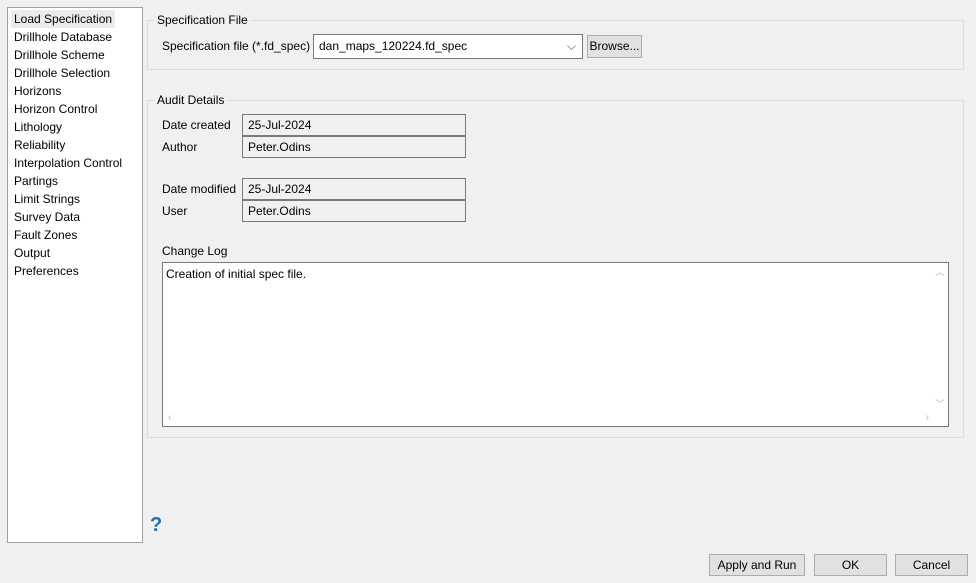 The height and width of the screenshot is (583, 976). What do you see at coordinates (236, 274) in the screenshot?
I see `change-log-text: Creation of initial spec file.` at bounding box center [236, 274].